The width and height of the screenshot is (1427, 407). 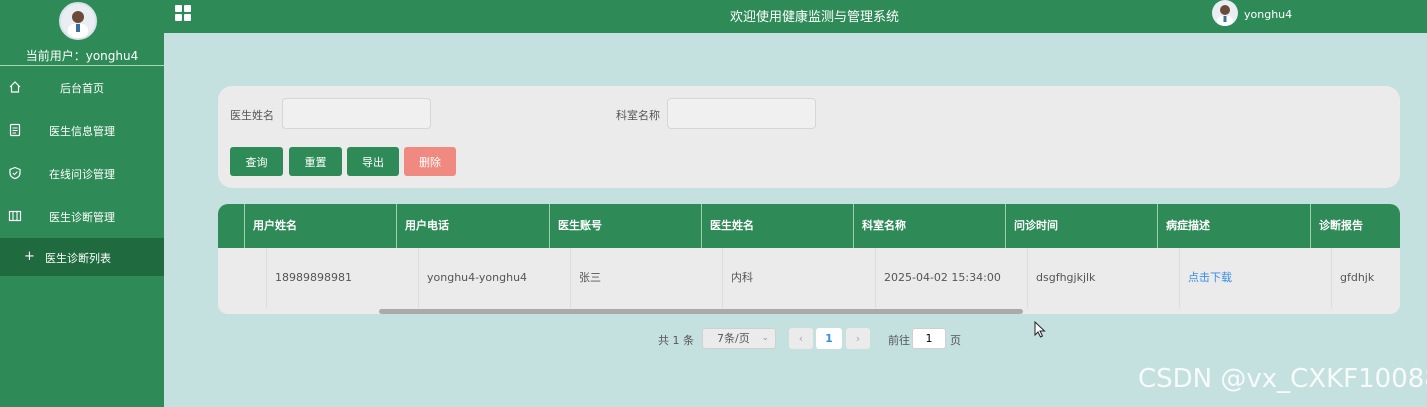 What do you see at coordinates (430, 161) in the screenshot?
I see `delete-button: 删除` at bounding box center [430, 161].